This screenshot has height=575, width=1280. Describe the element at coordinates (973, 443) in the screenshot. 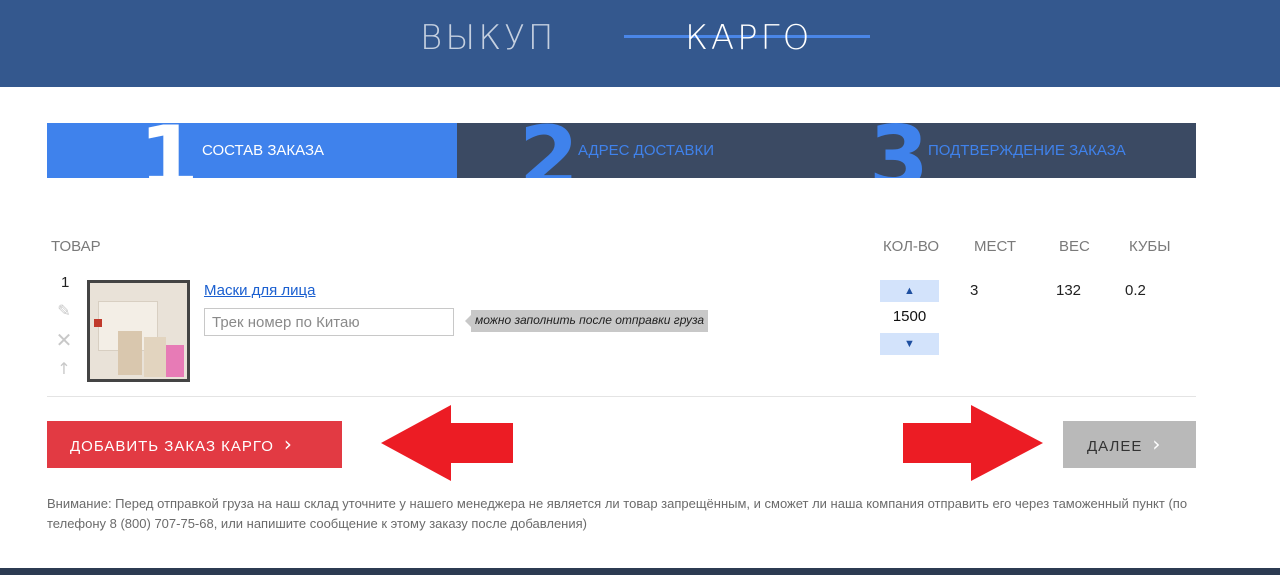

I see `annotation-arrow-right` at that location.